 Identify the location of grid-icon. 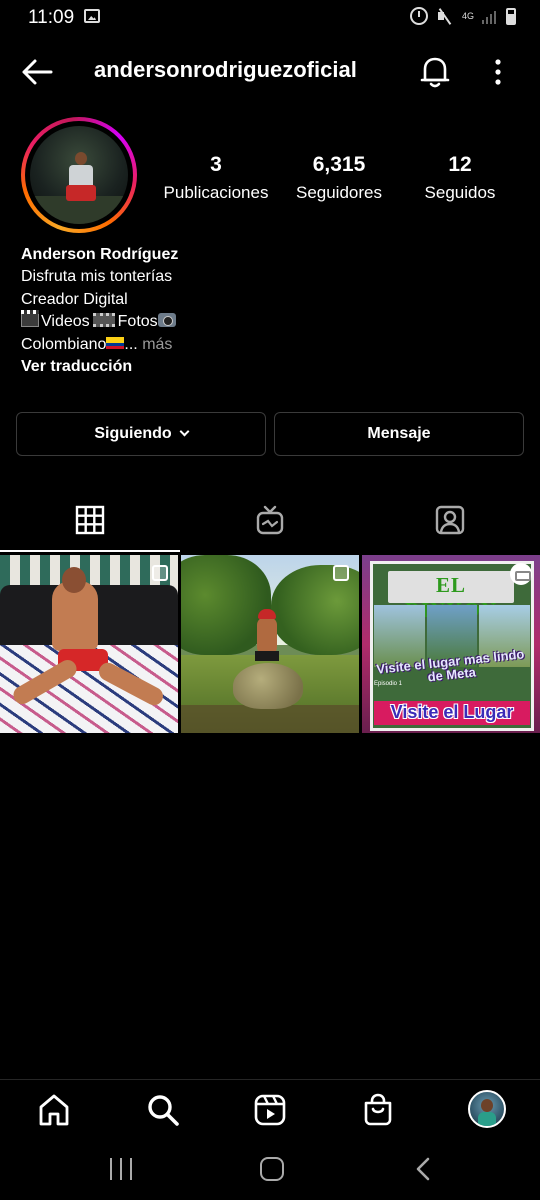
(90, 520).